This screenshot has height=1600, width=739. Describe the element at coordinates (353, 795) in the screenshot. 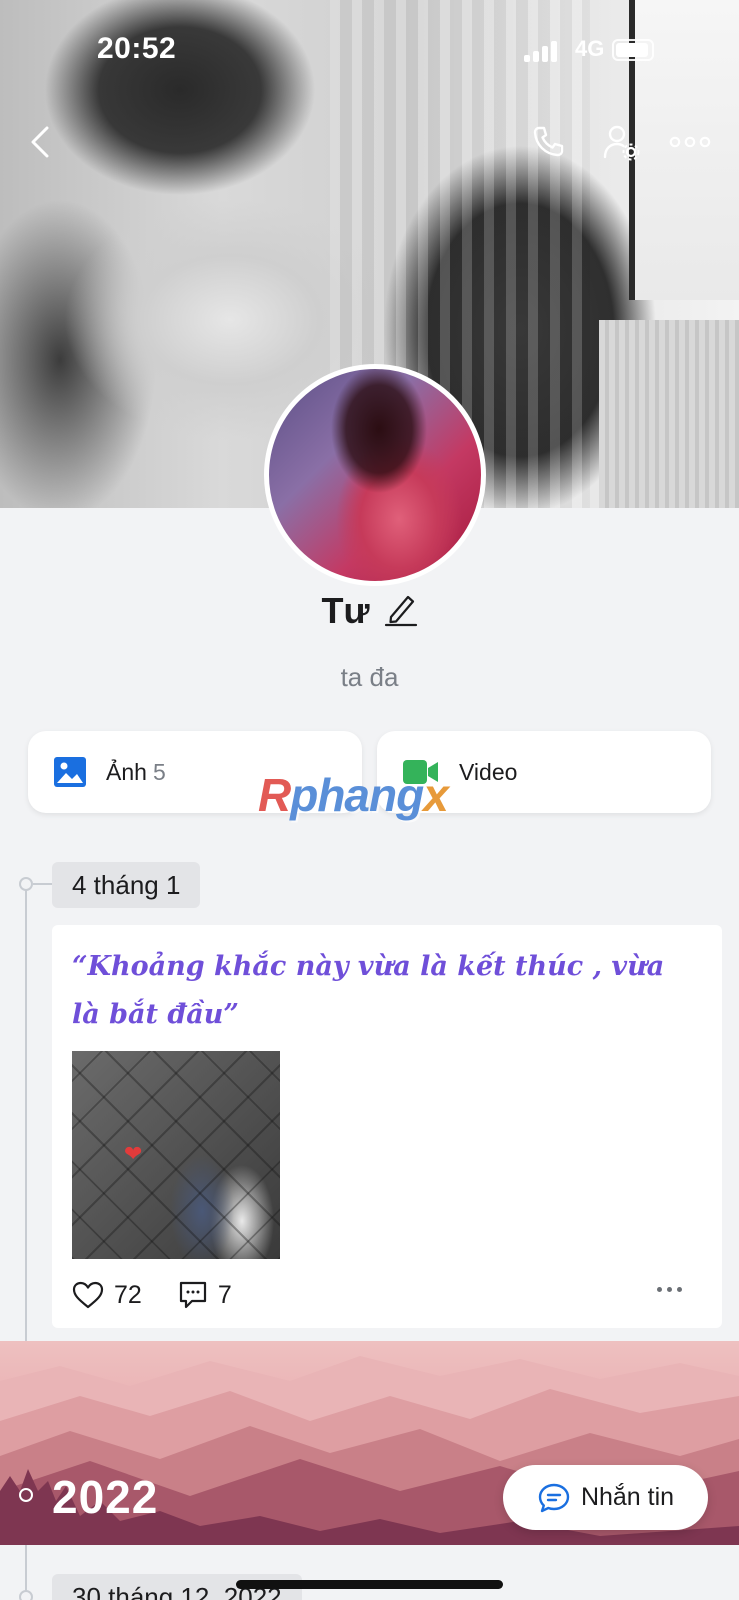

I see `watermark-logo: Rphangx` at that location.